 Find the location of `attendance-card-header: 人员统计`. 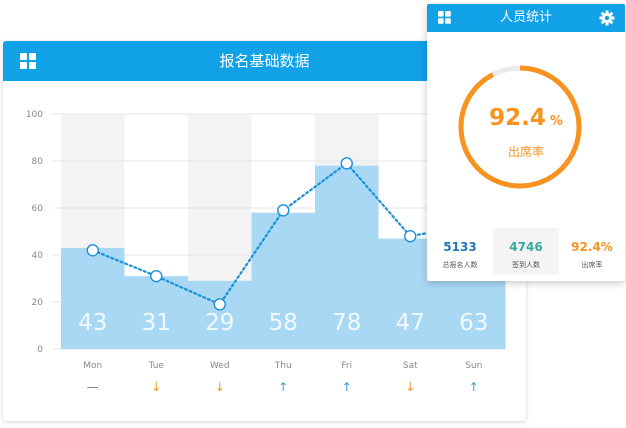

attendance-card-header: 人员统计 is located at coordinates (526, 18).